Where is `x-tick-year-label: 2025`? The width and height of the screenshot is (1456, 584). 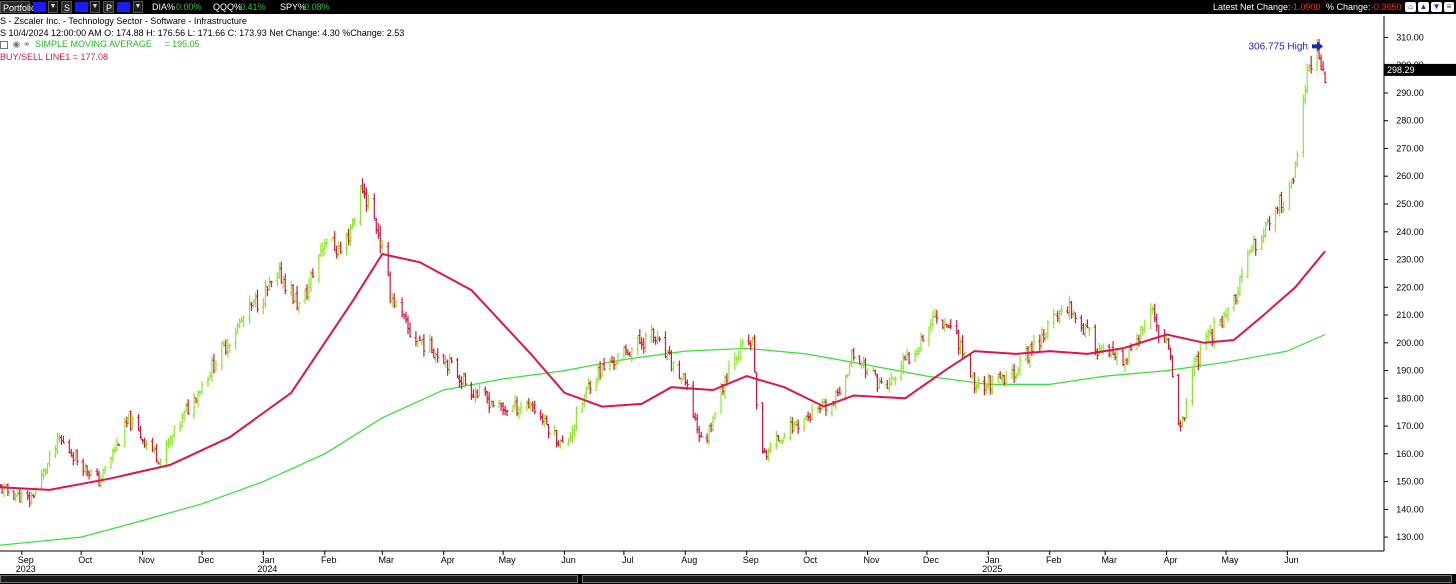
x-tick-year-label: 2025 is located at coordinates (992, 569).